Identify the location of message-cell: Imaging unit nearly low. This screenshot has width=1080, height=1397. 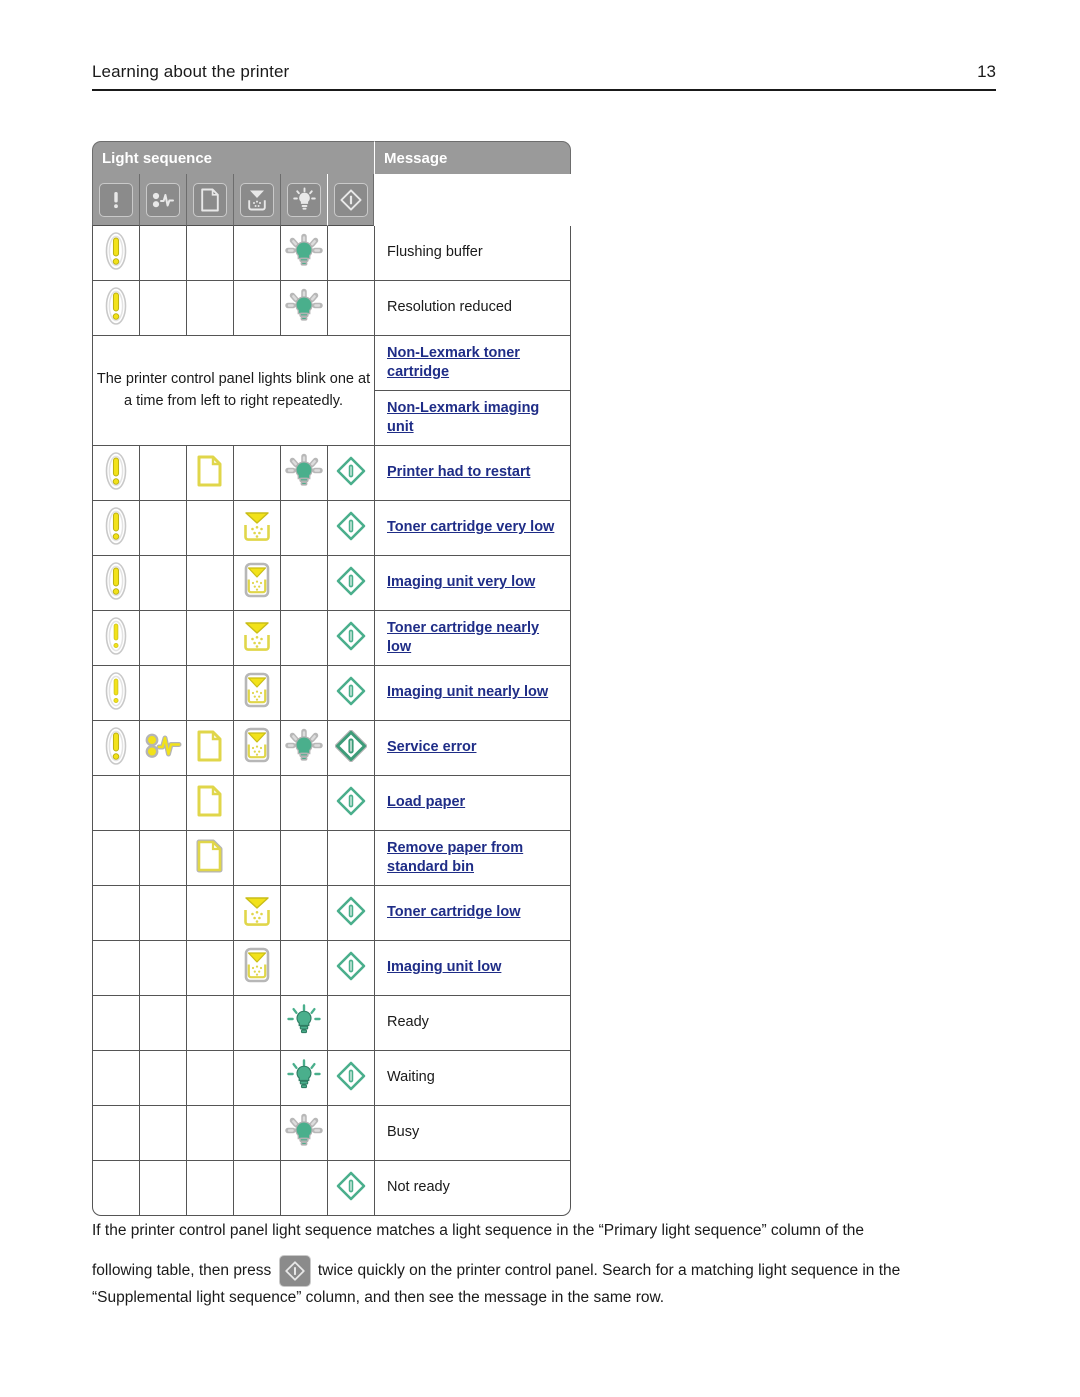
(472, 693).